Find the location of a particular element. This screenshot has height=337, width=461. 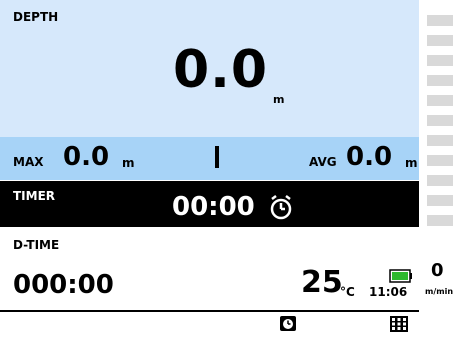

timer-value: 00:00 is located at coordinates (213, 207).